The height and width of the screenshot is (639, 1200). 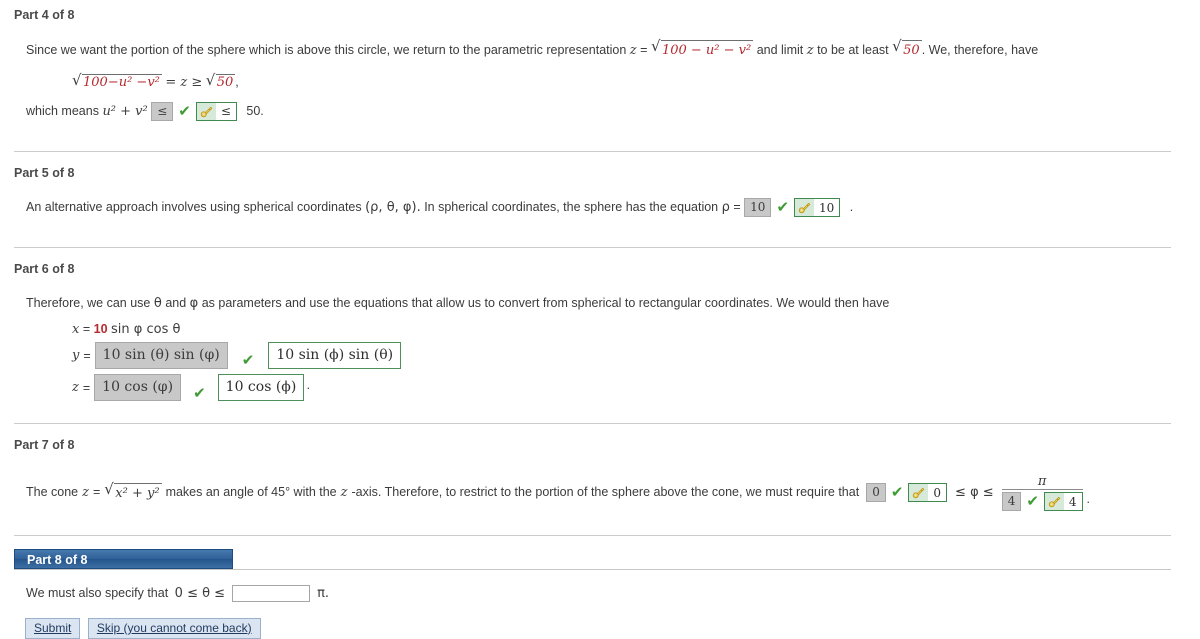 What do you see at coordinates (937, 492) in the screenshot?
I see `part-7-lower-key-answer: 0` at bounding box center [937, 492].